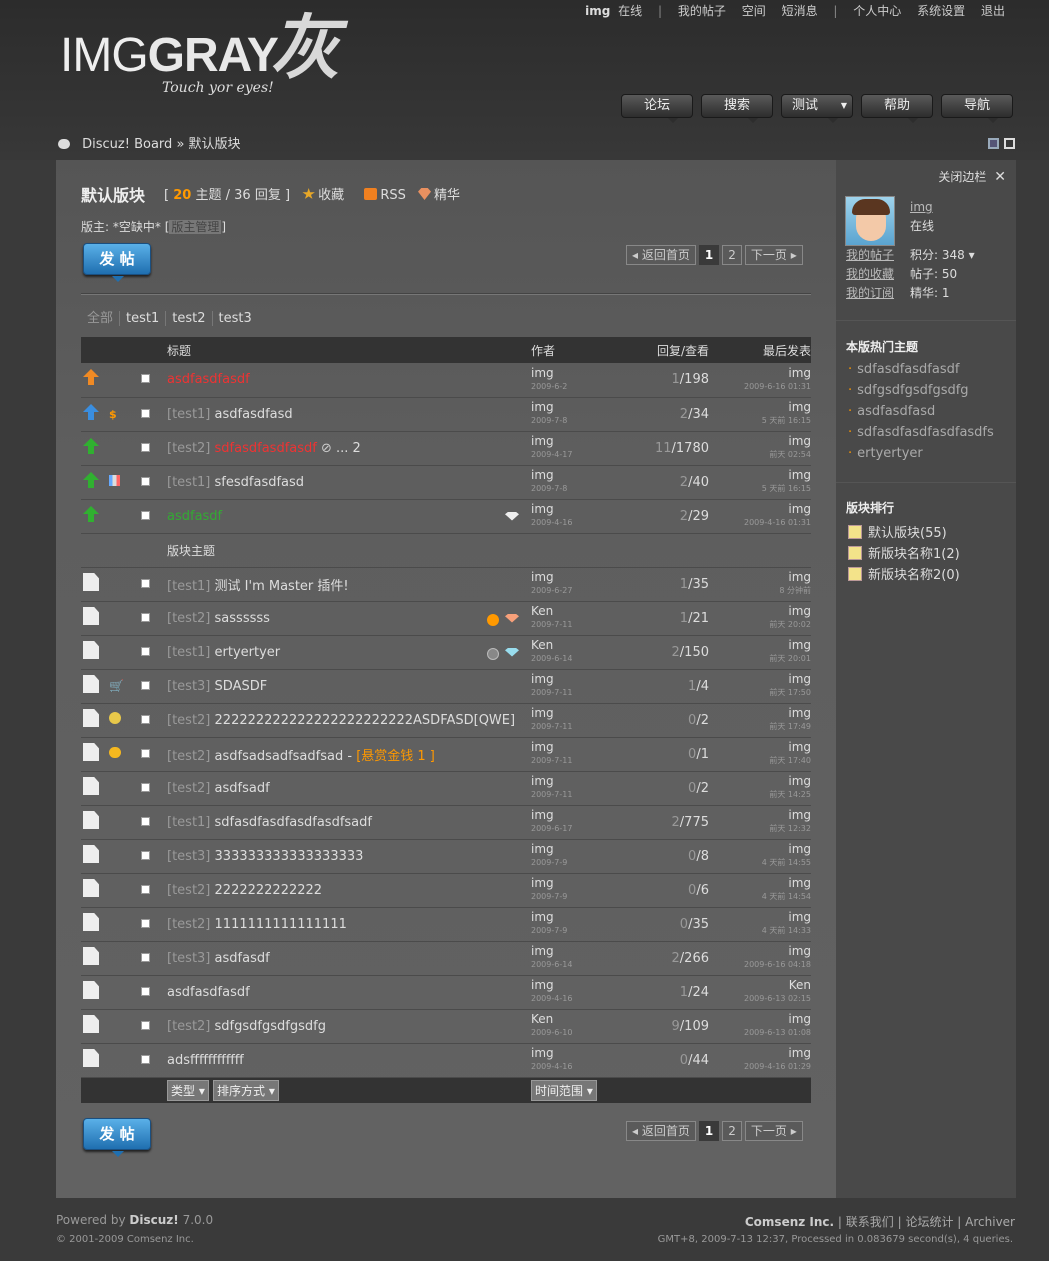 This screenshot has height=1261, width=1049. Describe the element at coordinates (870, 1222) in the screenshot. I see `footer-contact: 联系我们` at that location.